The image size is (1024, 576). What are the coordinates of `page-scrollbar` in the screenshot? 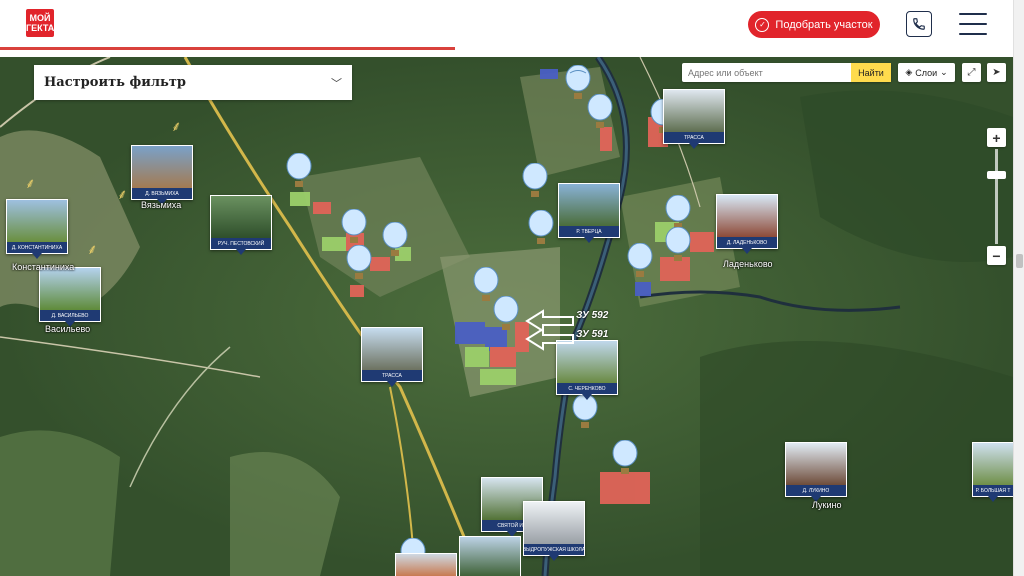 It's located at (1018, 288).